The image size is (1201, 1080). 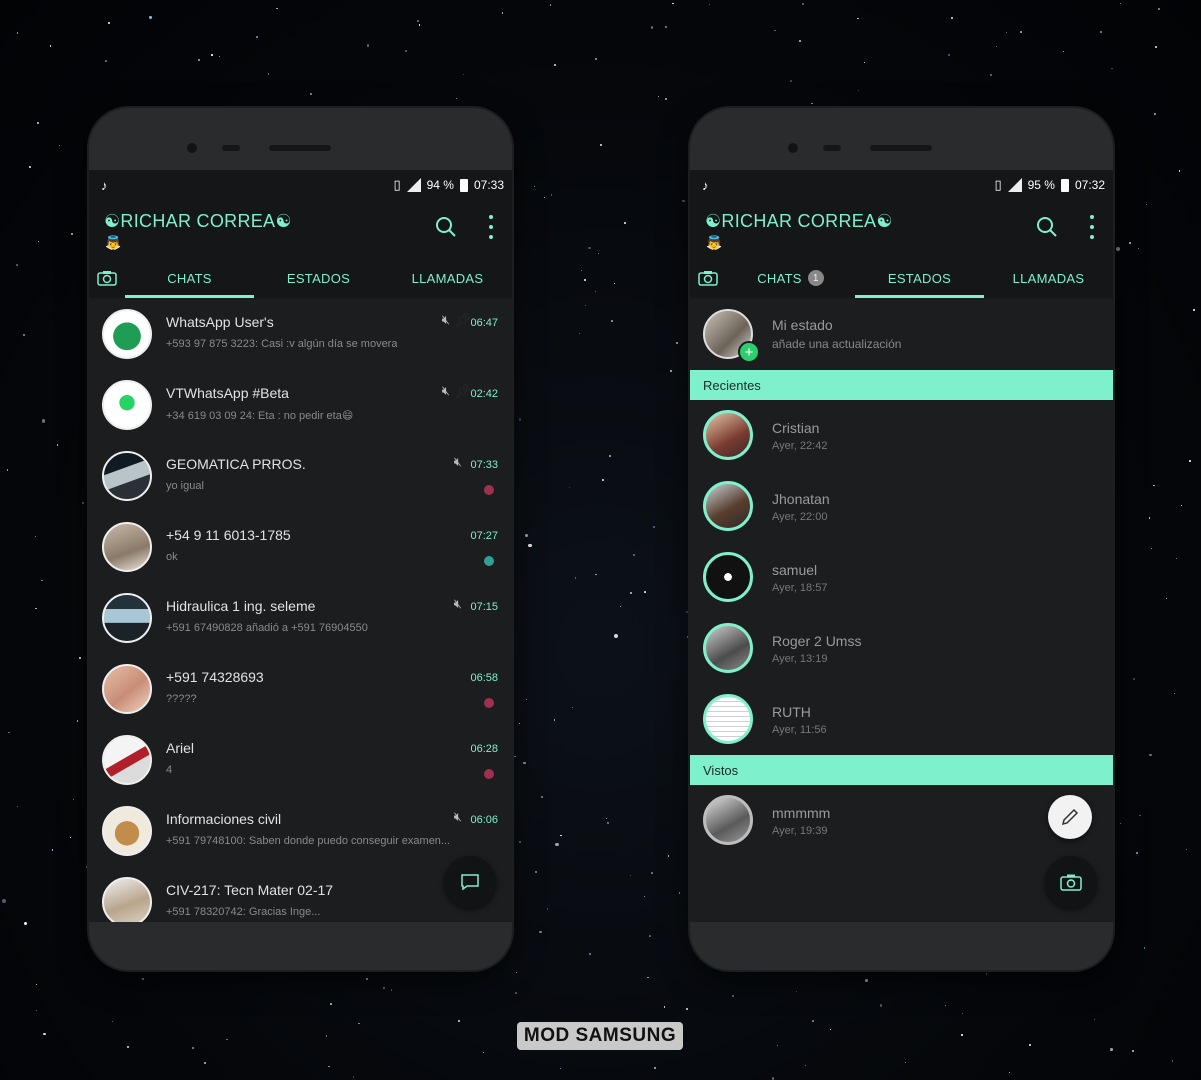 What do you see at coordinates (600, 1036) in the screenshot?
I see `watermark: MOD SAMSUNG` at bounding box center [600, 1036].